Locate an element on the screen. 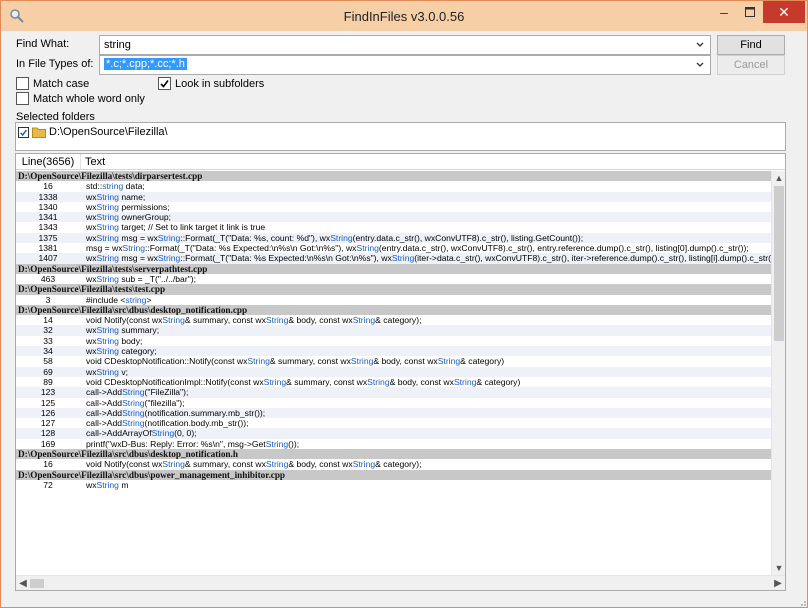 The image size is (808, 608). checkmark-icon is located at coordinates (164, 84).